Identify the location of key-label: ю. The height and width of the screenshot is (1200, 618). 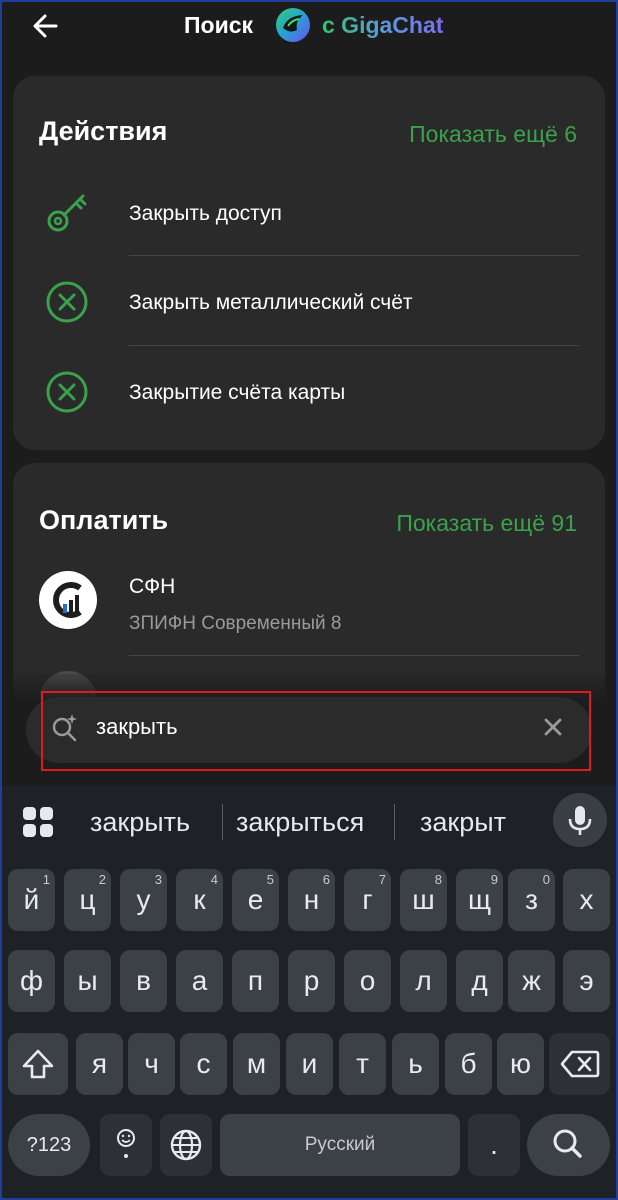
(520, 1063).